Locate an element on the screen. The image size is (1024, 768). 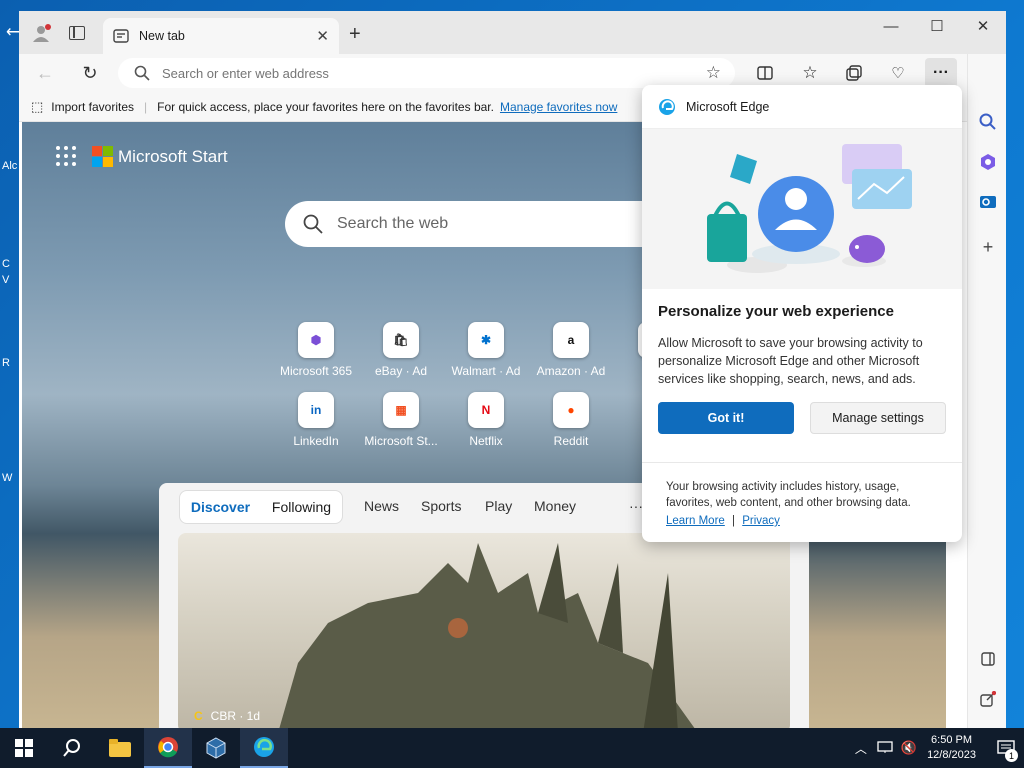
notifications-button: 1 is located at coordinates (1006, 748).